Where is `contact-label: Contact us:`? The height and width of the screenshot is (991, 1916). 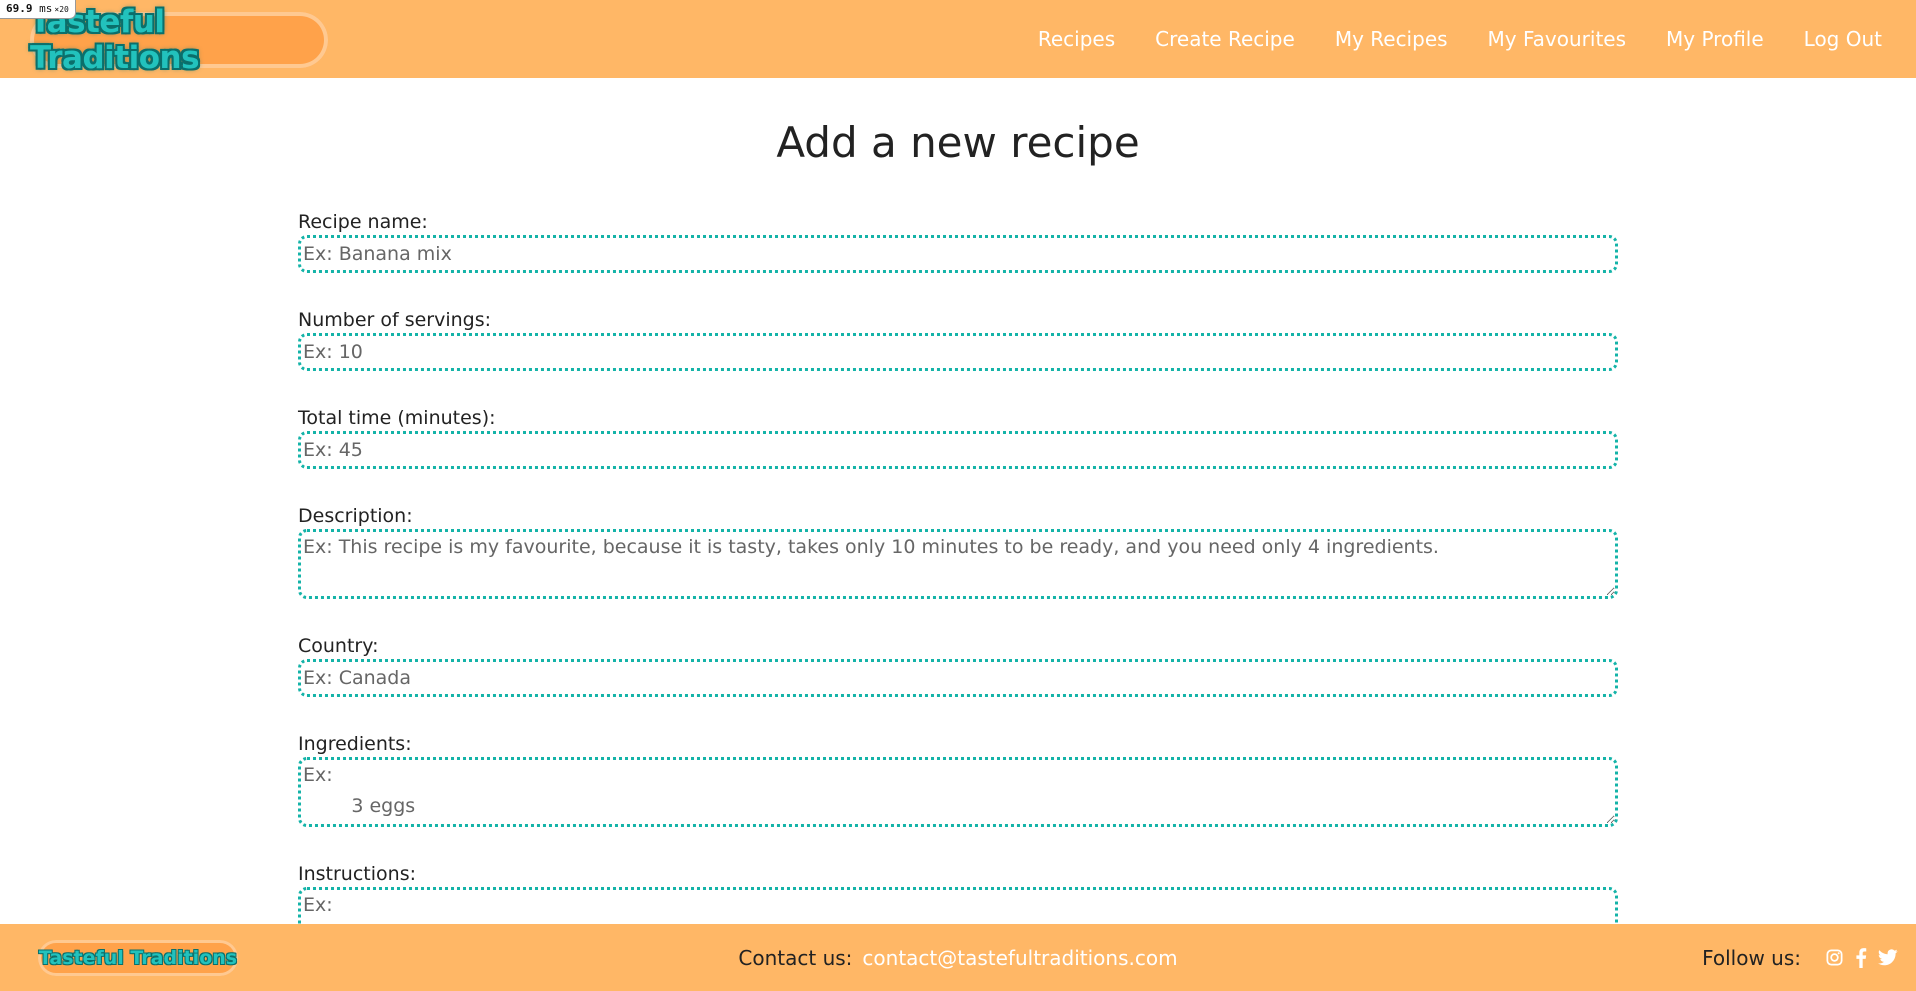 contact-label: Contact us: is located at coordinates (795, 957).